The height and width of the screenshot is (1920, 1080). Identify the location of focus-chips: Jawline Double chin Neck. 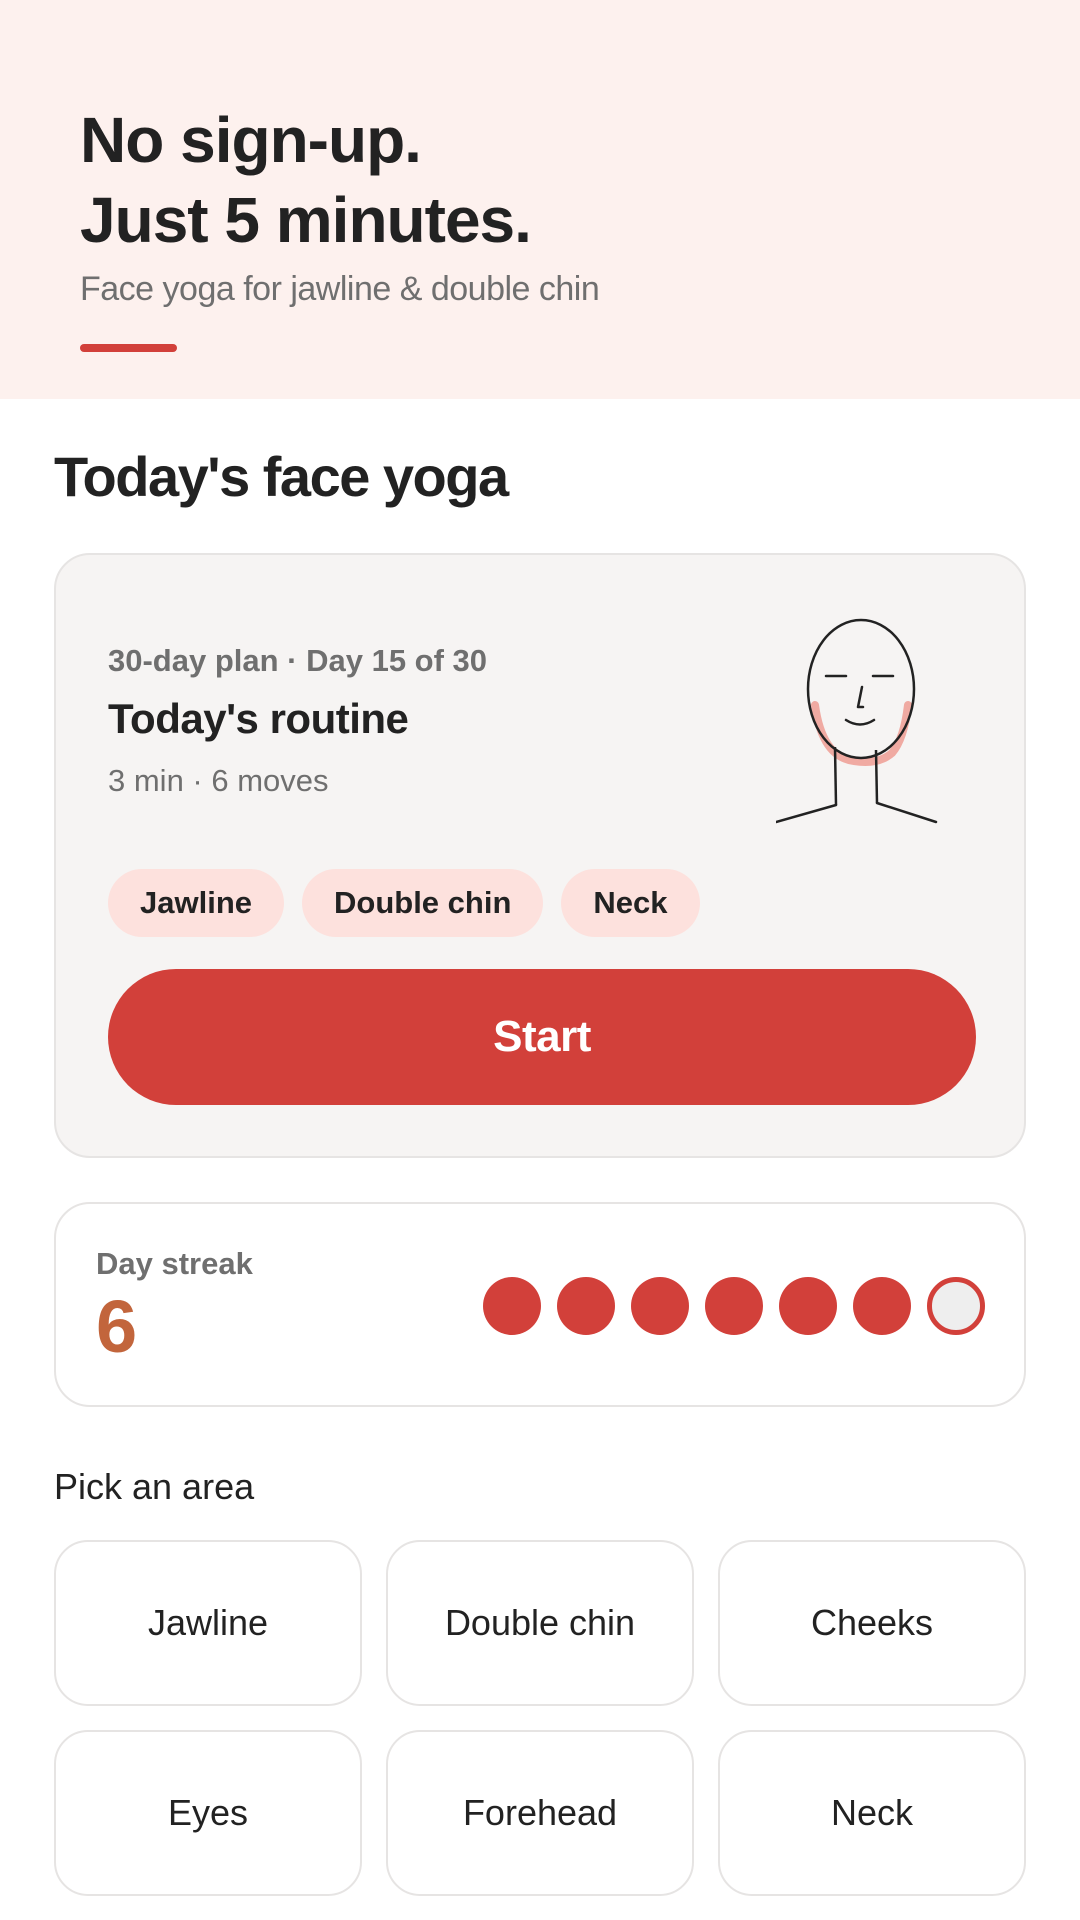
(404, 903).